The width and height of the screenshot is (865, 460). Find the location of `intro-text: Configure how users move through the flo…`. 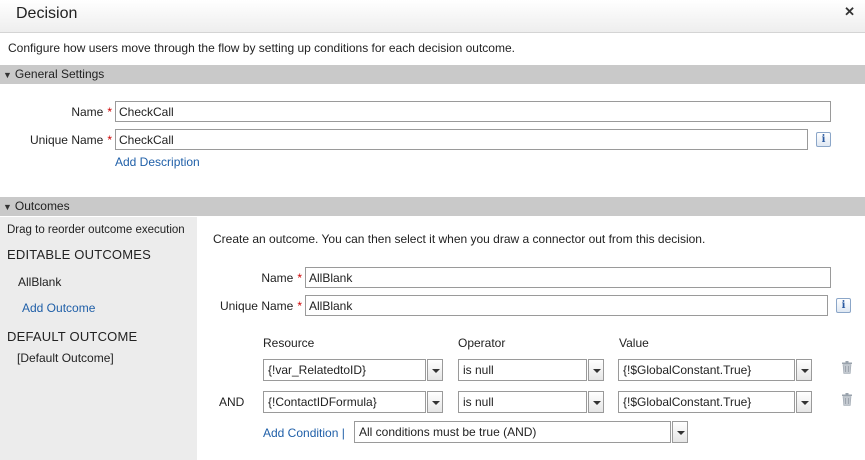

intro-text: Configure how users move through the flo… is located at coordinates (261, 48).